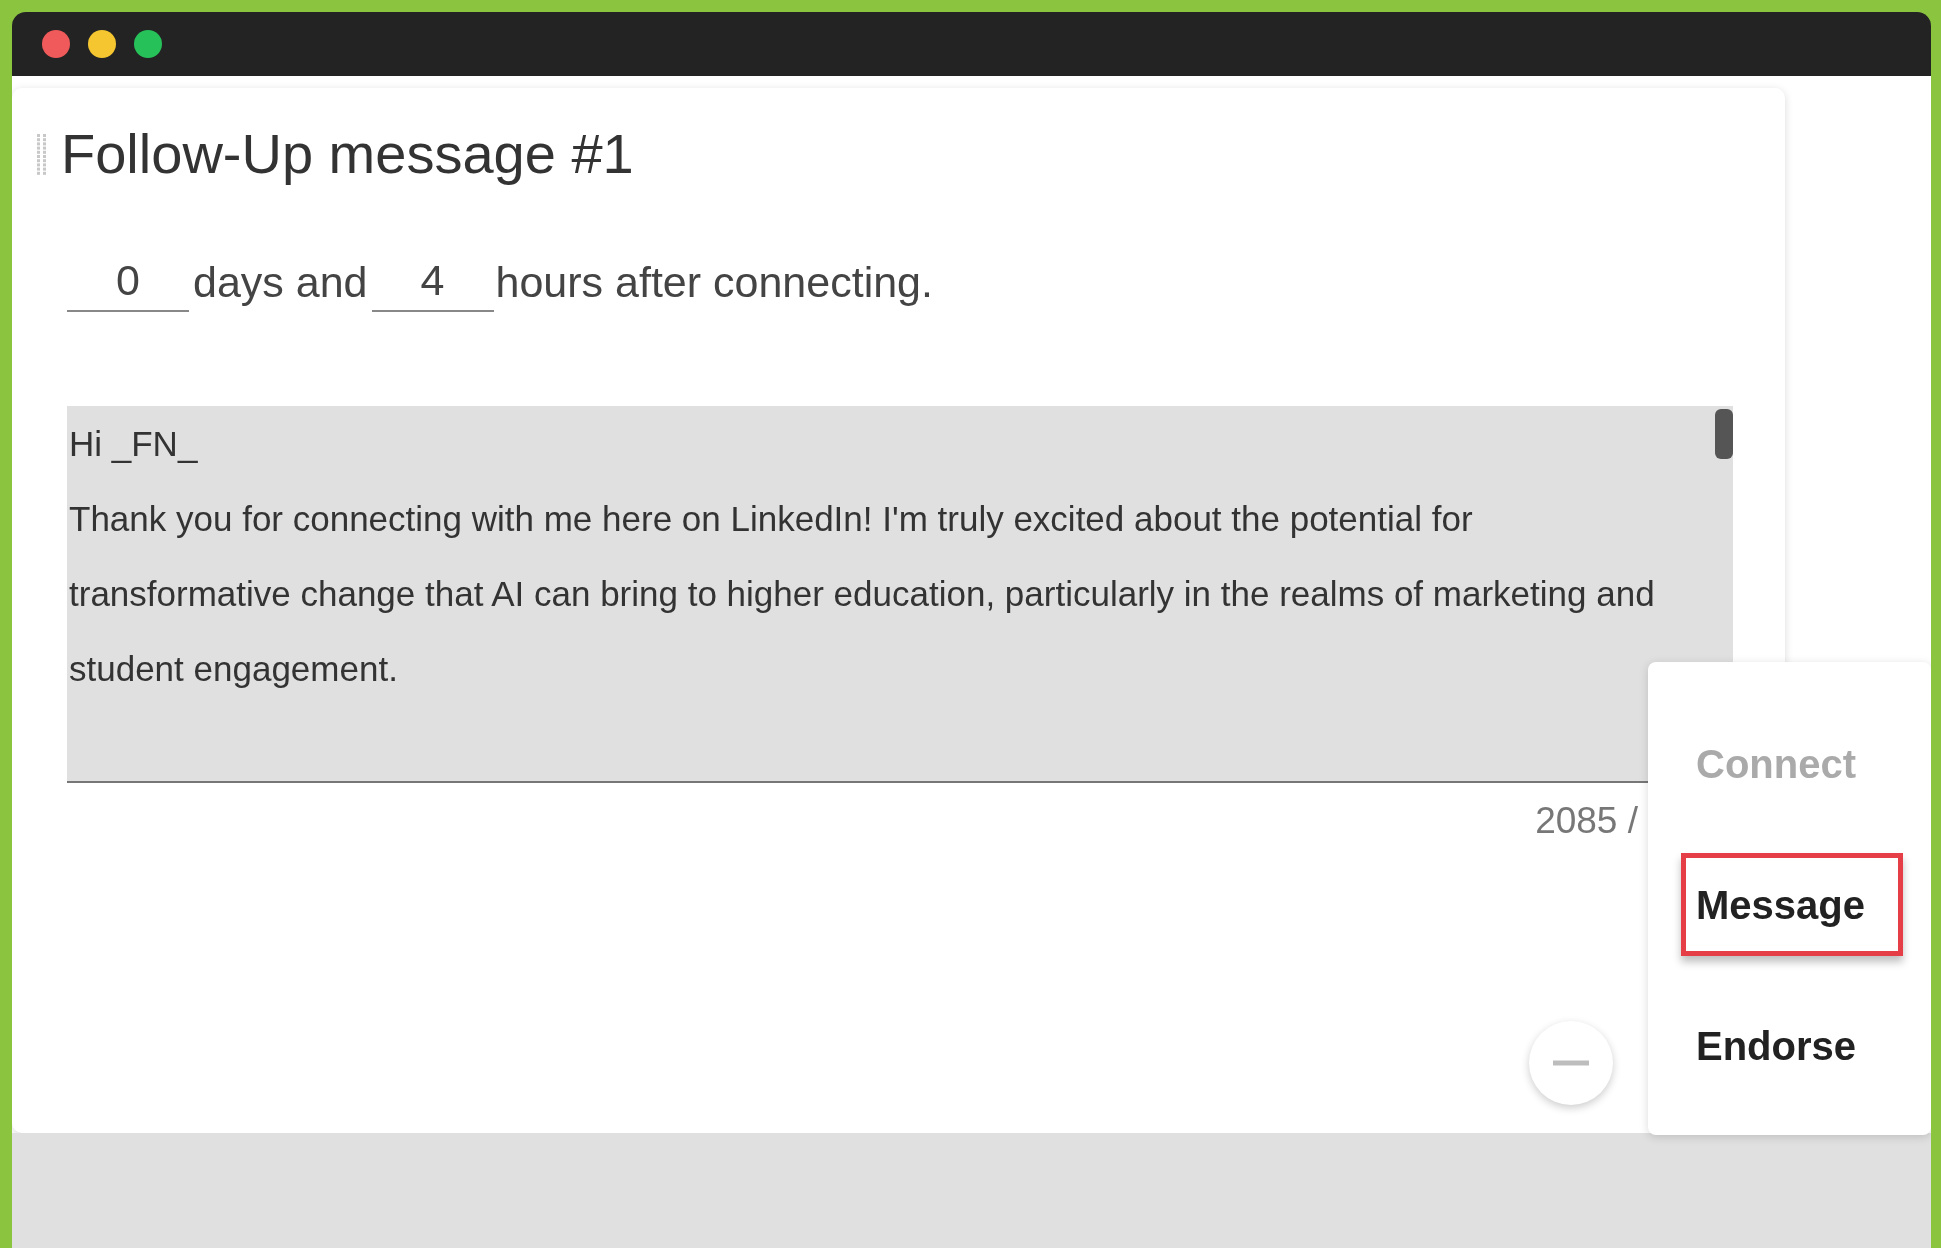 The image size is (1941, 1248). What do you see at coordinates (1724, 434) in the screenshot?
I see `scrollbar-thumb` at bounding box center [1724, 434].